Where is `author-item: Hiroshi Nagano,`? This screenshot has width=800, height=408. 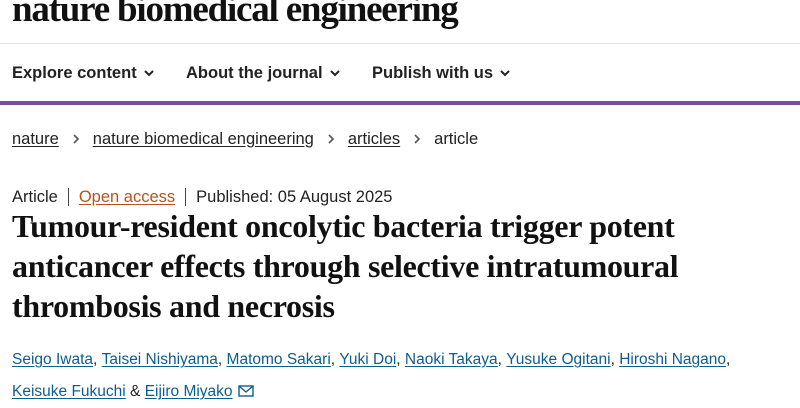 author-item: Hiroshi Nagano, is located at coordinates (674, 360).